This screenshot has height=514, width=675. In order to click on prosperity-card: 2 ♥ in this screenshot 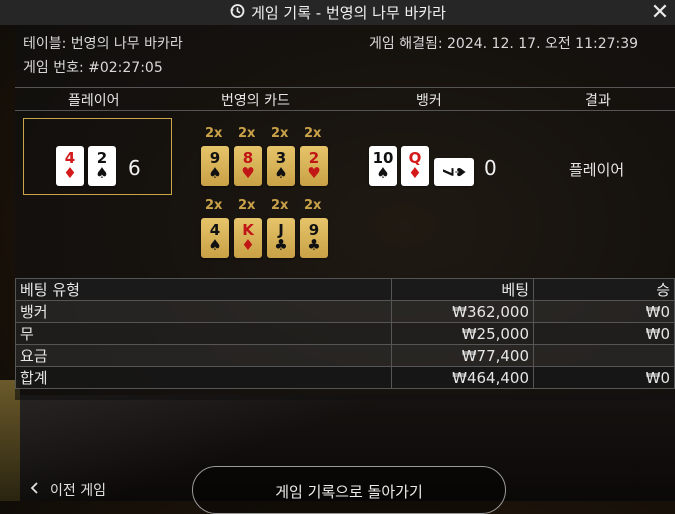, I will do `click(314, 166)`.